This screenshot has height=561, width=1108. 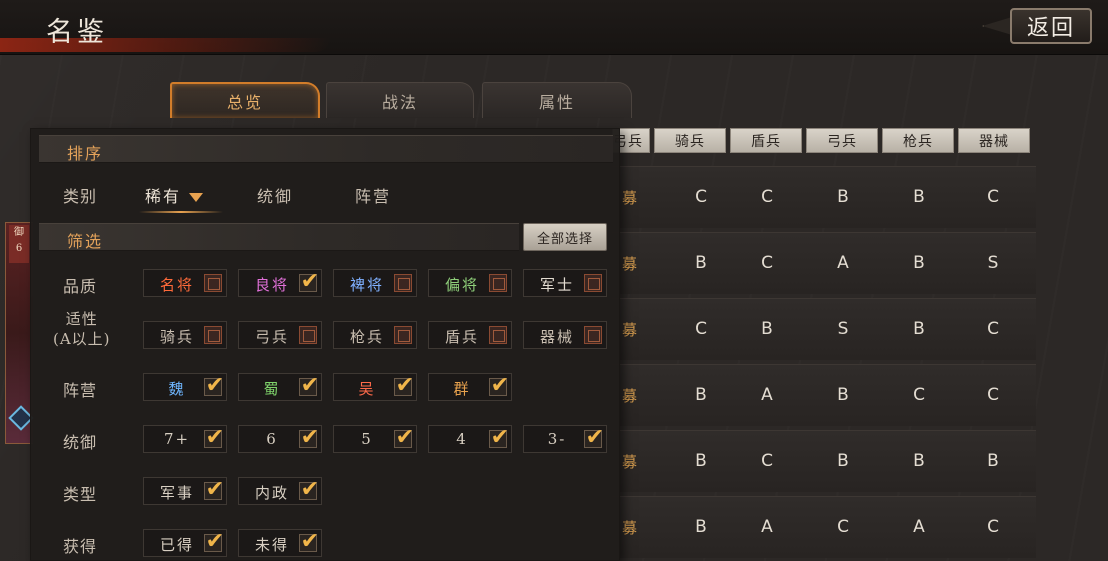 I want to click on sort-category-label: 类别, so click(x=80, y=196).